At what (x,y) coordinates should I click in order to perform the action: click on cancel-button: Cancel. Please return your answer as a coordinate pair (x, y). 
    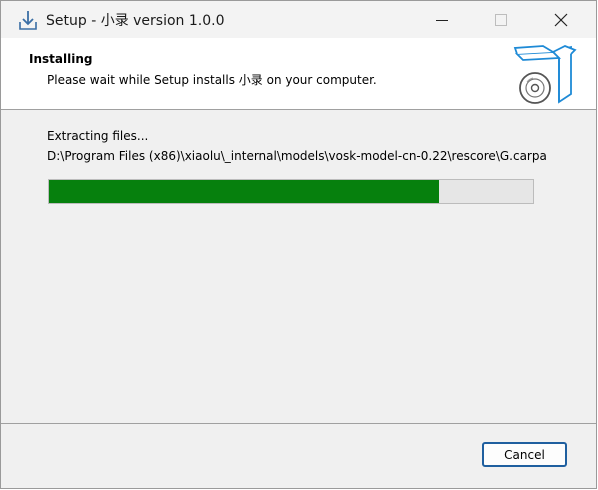
    Looking at the image, I should click on (524, 454).